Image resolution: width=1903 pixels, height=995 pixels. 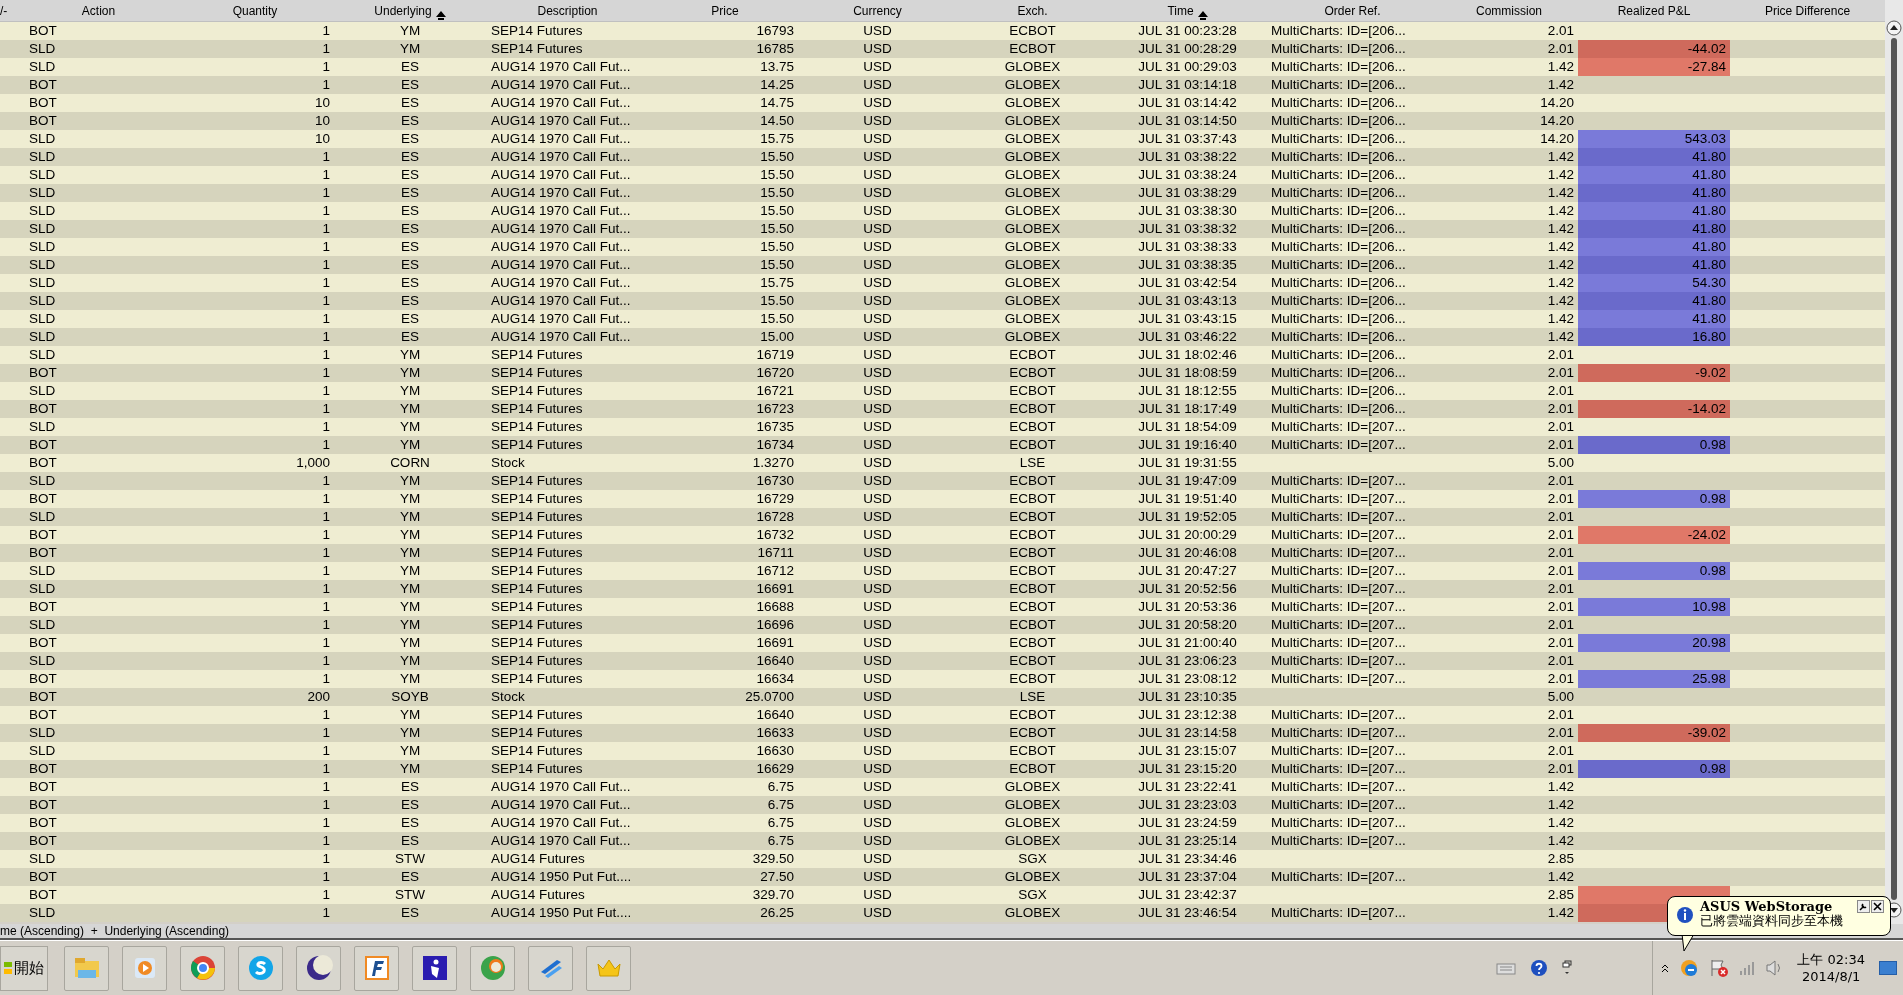 I want to click on table-cell: AUG14 Futures, so click(x=538, y=859).